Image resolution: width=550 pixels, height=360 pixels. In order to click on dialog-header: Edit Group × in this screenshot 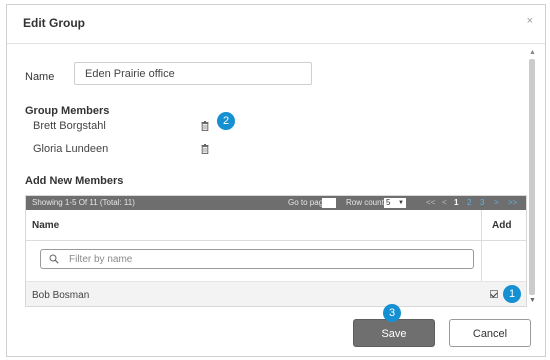, I will do `click(276, 24)`.